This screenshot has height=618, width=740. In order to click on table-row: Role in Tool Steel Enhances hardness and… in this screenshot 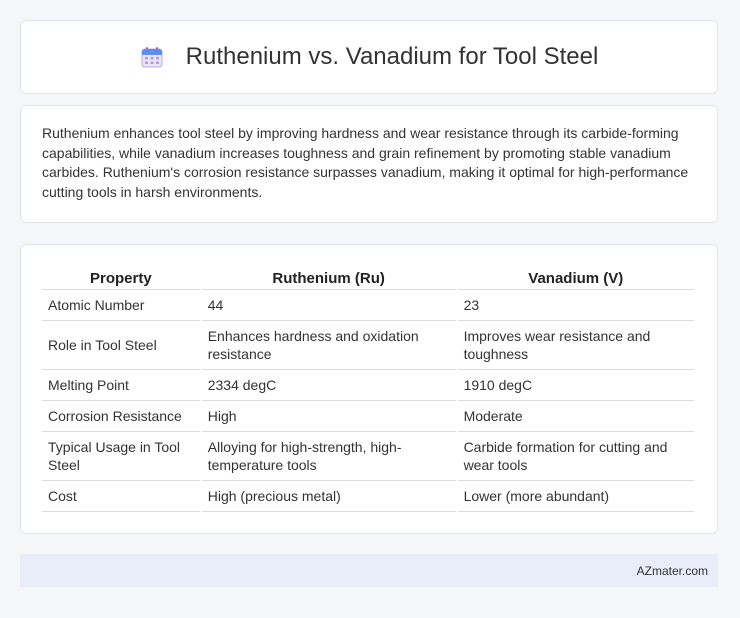, I will do `click(368, 345)`.